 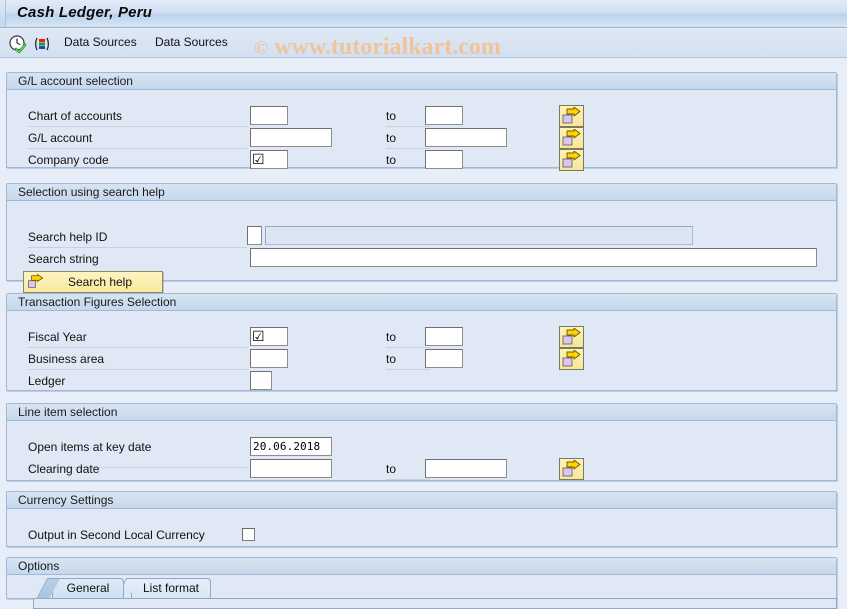 I want to click on search-help-button: Search help, so click(x=93, y=282).